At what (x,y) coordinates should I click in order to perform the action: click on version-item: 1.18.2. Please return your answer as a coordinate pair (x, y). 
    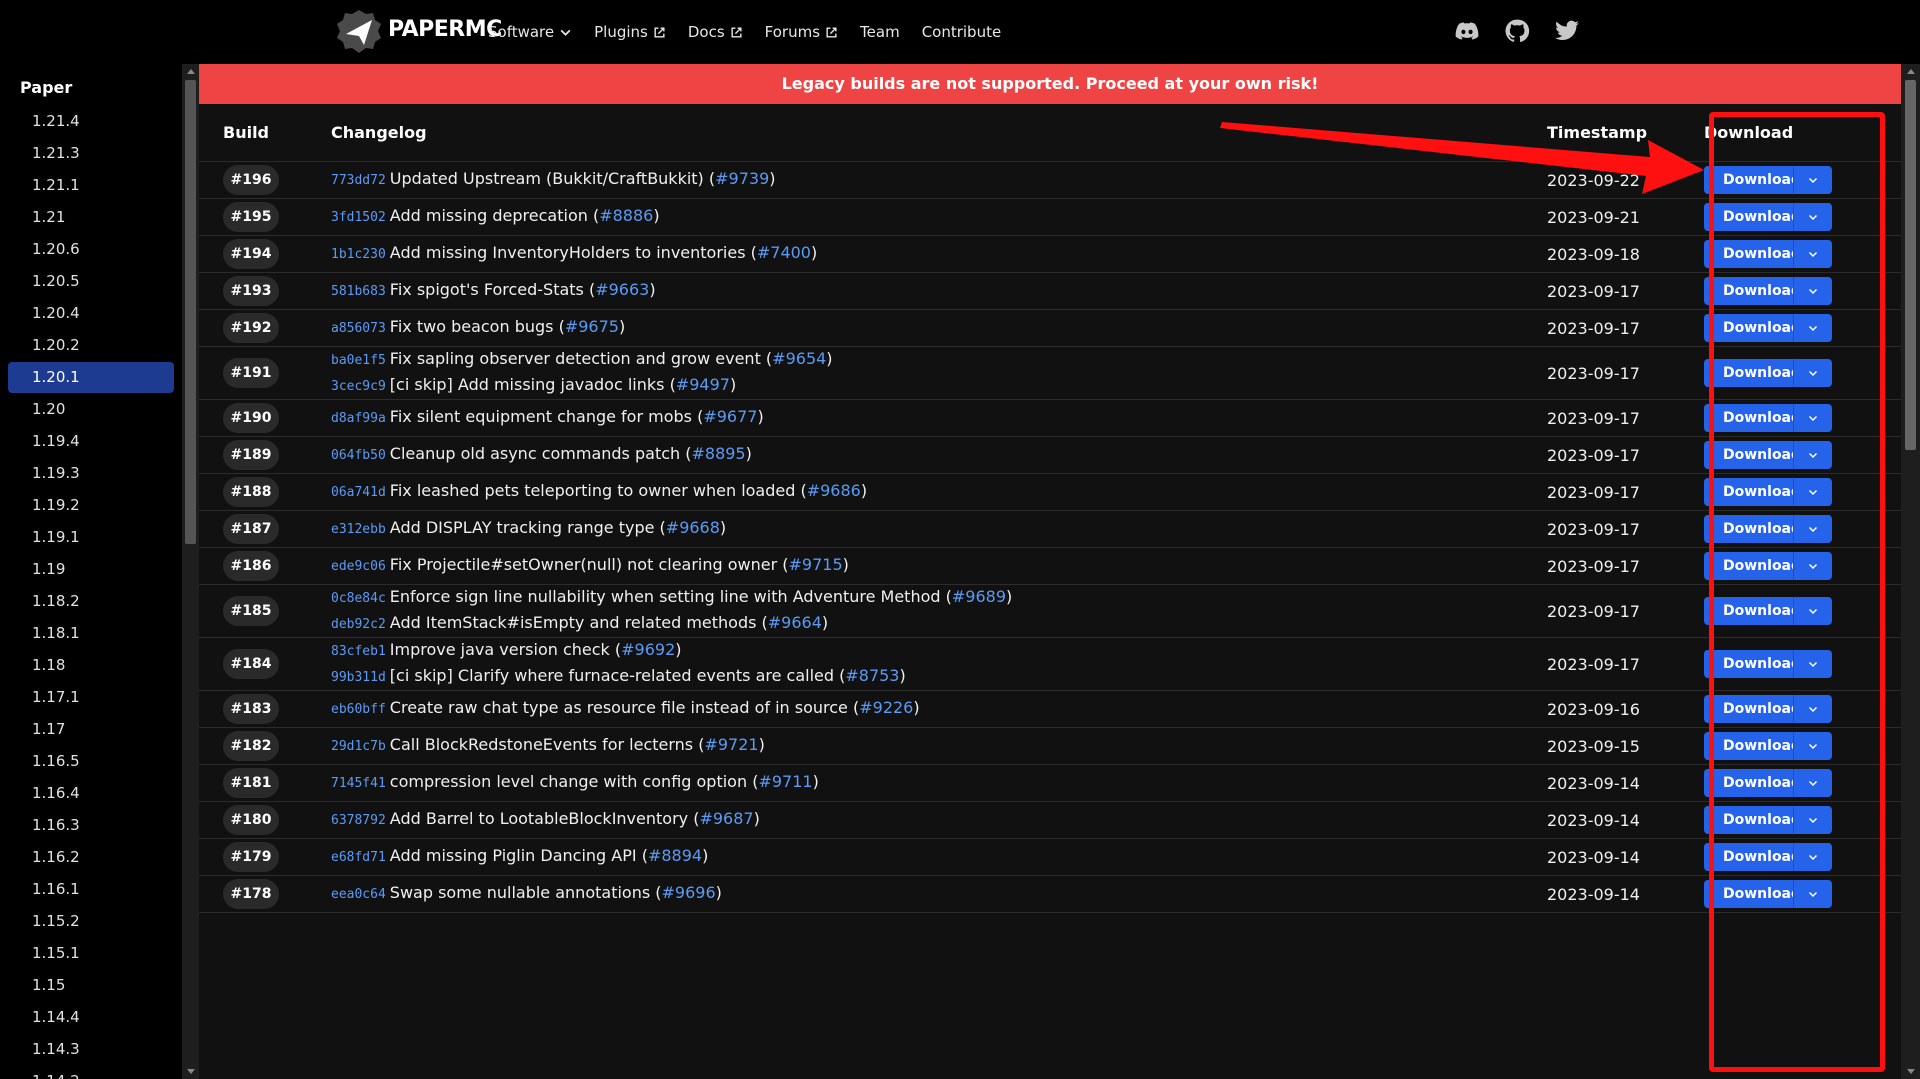
    Looking at the image, I should click on (91, 601).